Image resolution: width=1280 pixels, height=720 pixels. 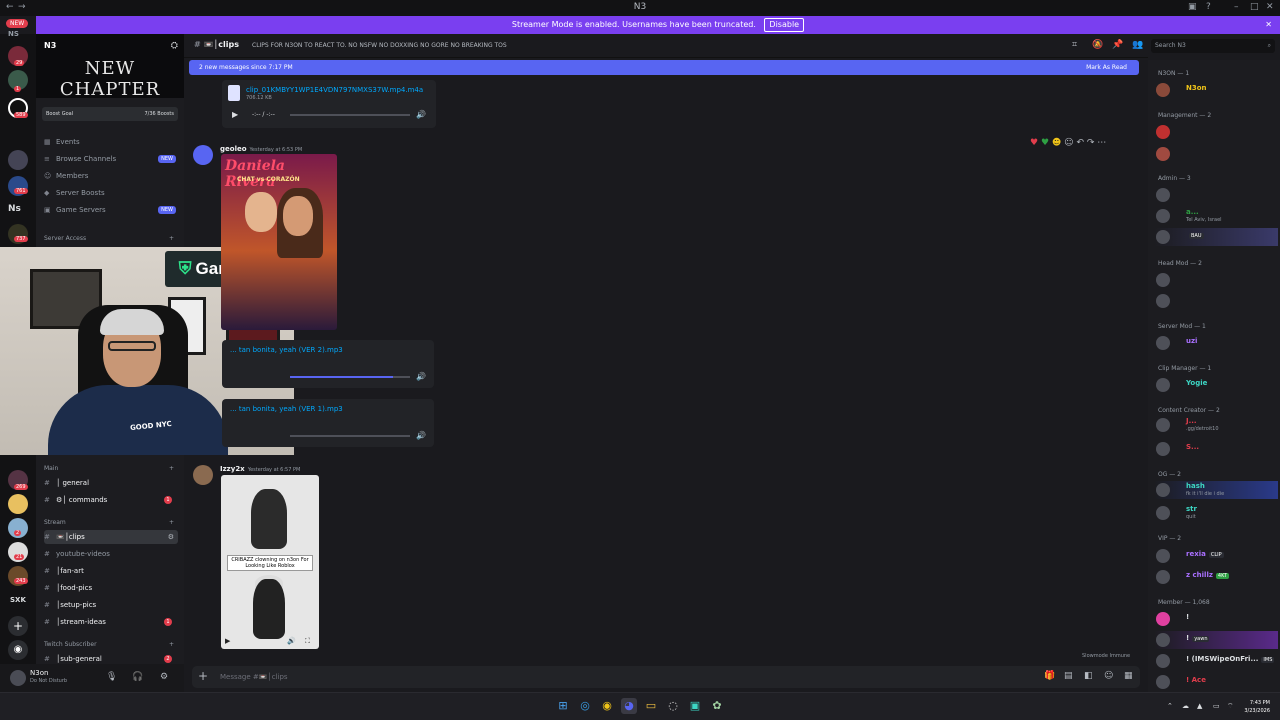 I want to click on inbox-icon: ▣, so click(x=1192, y=7).